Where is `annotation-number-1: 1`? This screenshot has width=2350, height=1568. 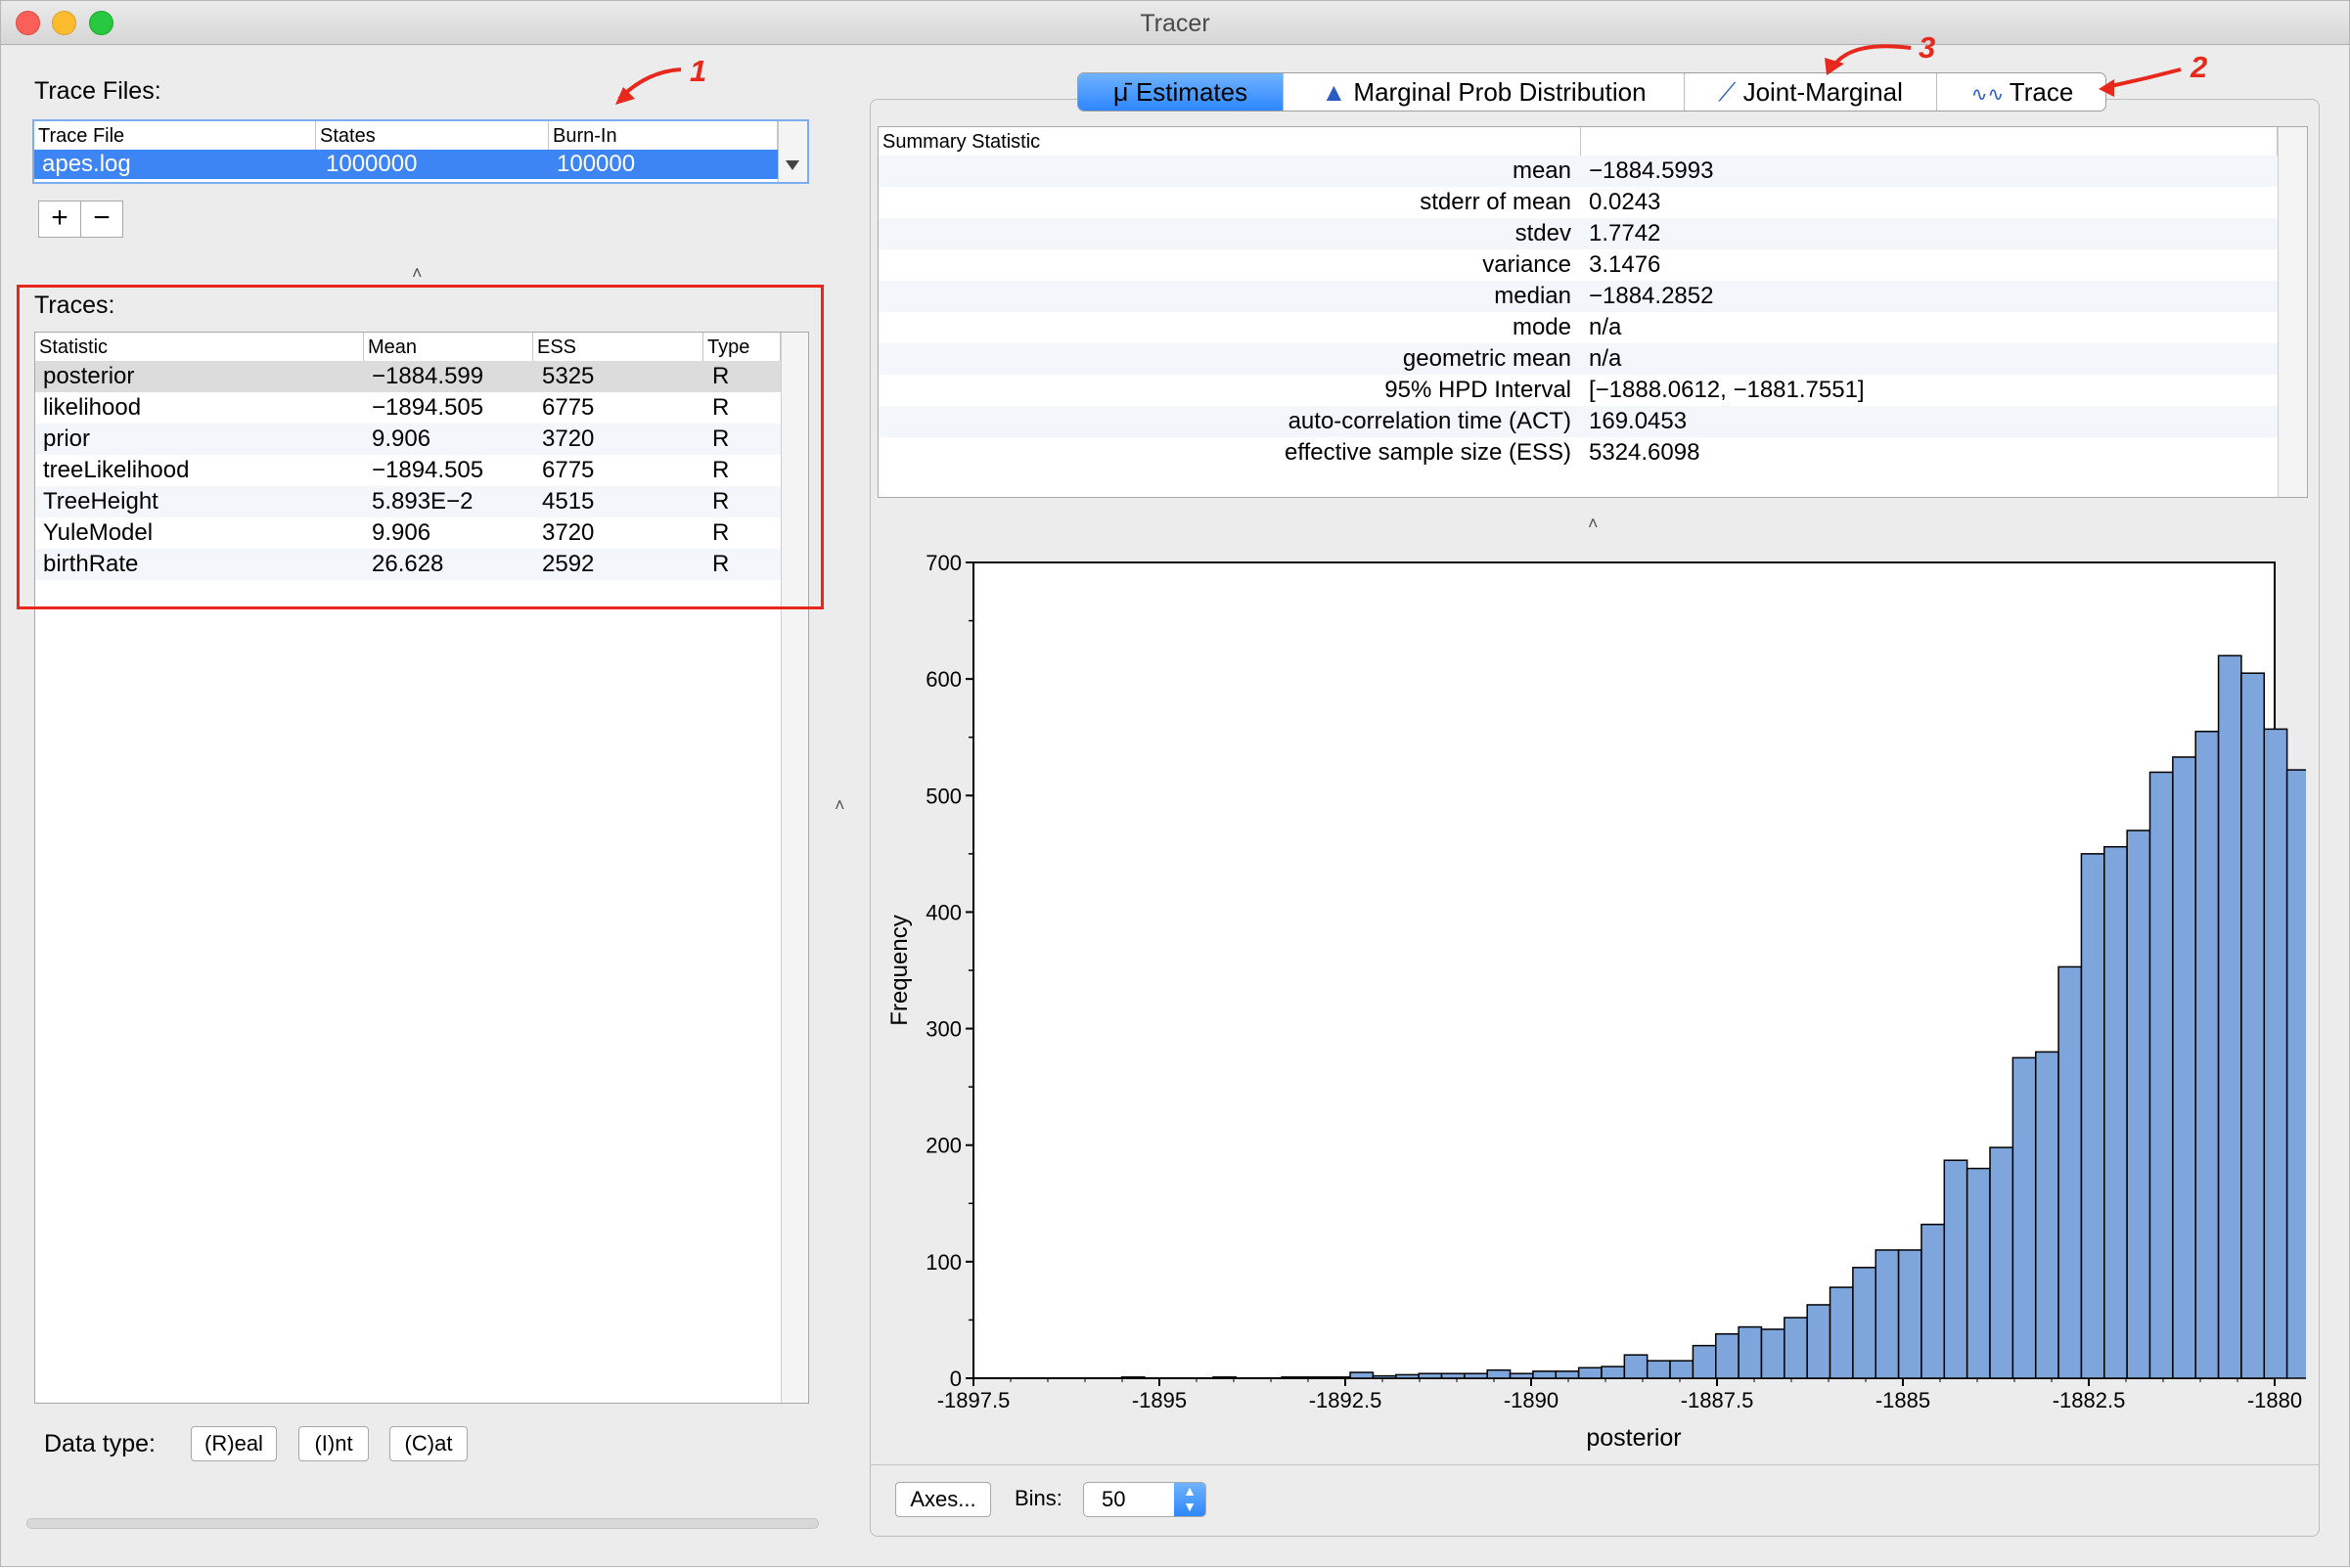
annotation-number-1: 1 is located at coordinates (698, 71).